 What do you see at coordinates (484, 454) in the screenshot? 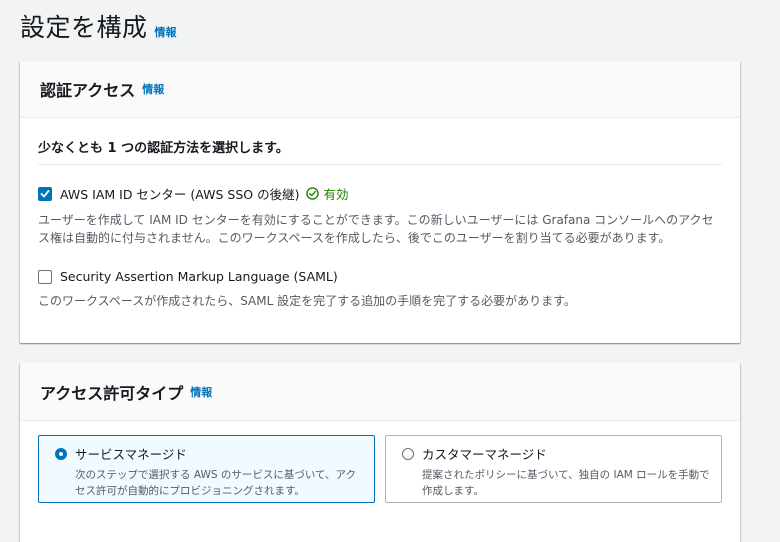
I see `customer-managed-label: カスタマーマネージド` at bounding box center [484, 454].